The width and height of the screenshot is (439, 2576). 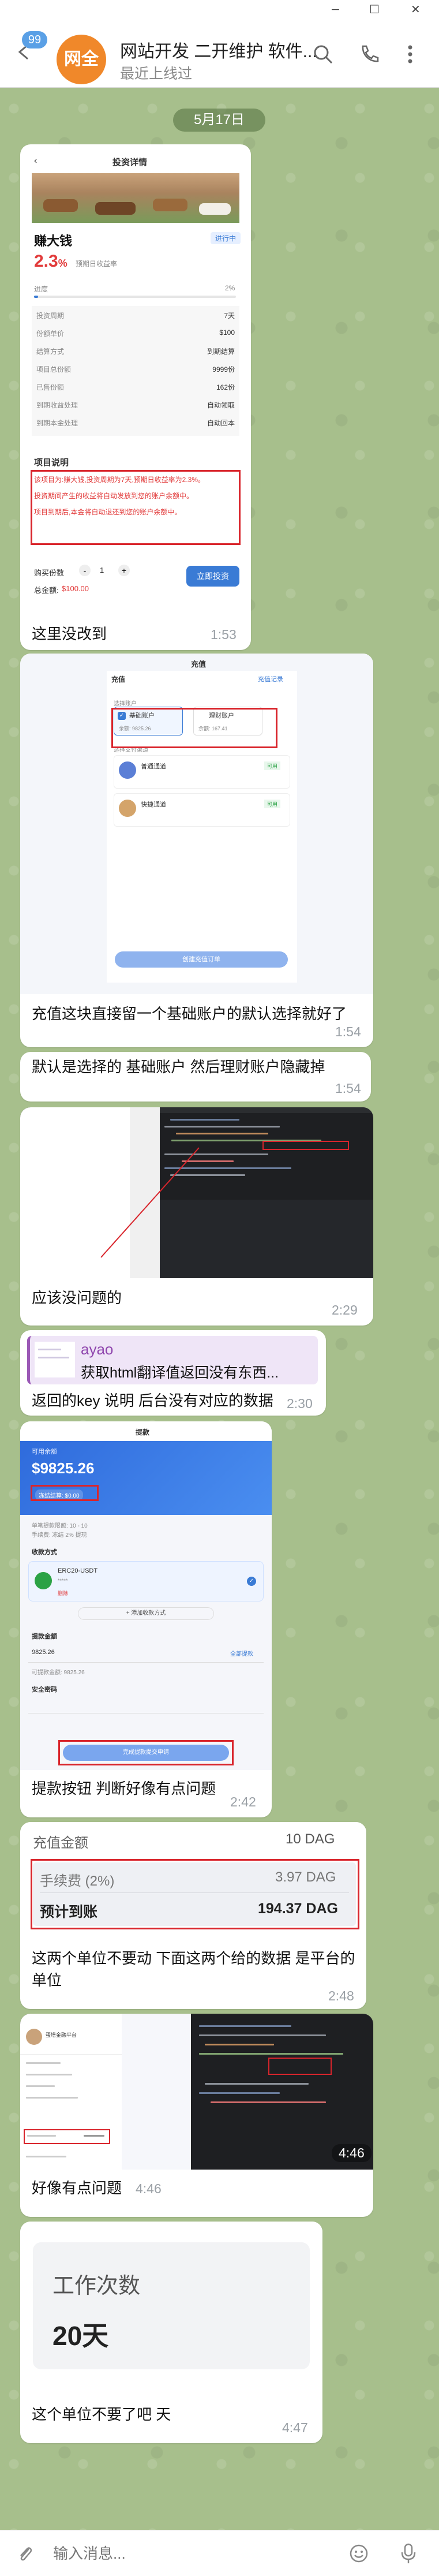 I want to click on reply-thumbnail, so click(x=55, y=1359).